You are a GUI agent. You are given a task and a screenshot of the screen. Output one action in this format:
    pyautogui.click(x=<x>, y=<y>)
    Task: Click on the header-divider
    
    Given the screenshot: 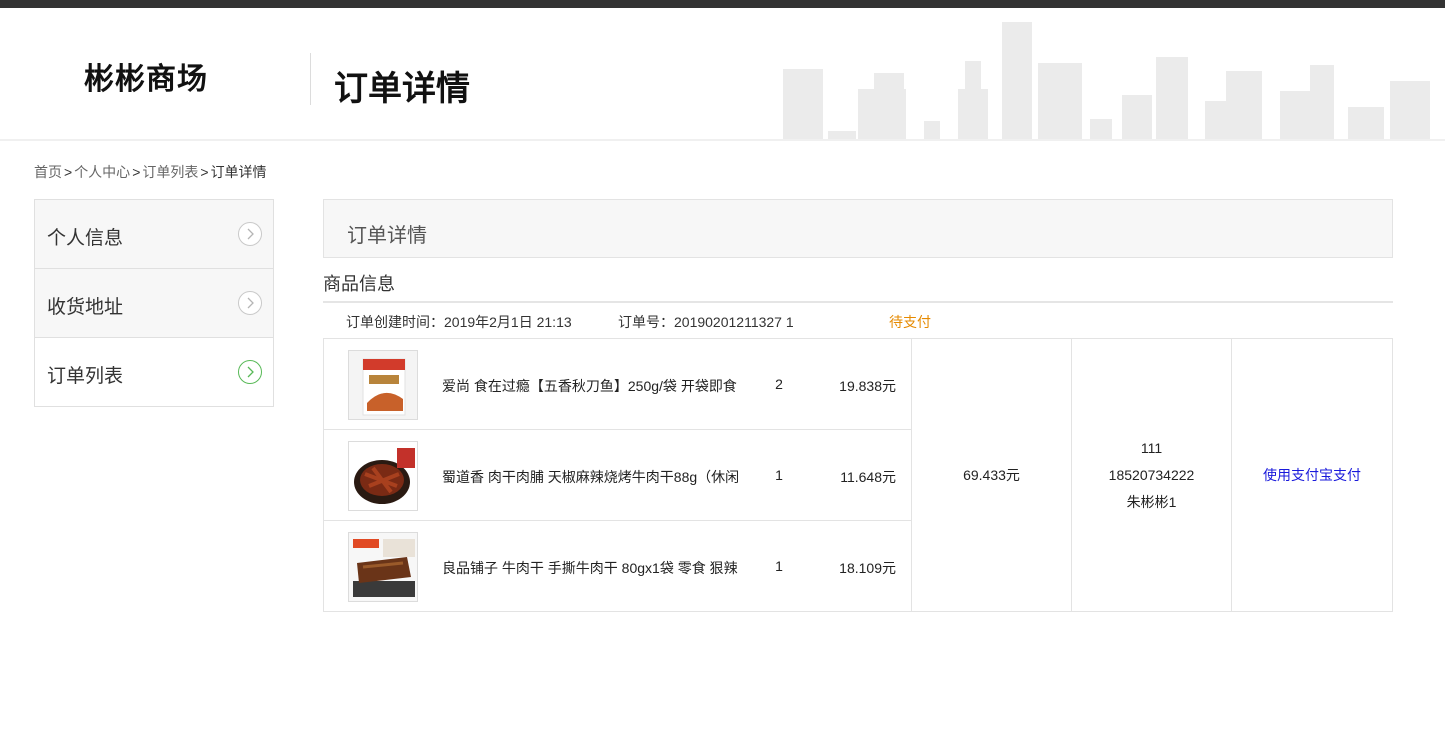 What is the action you would take?
    pyautogui.click(x=310, y=79)
    